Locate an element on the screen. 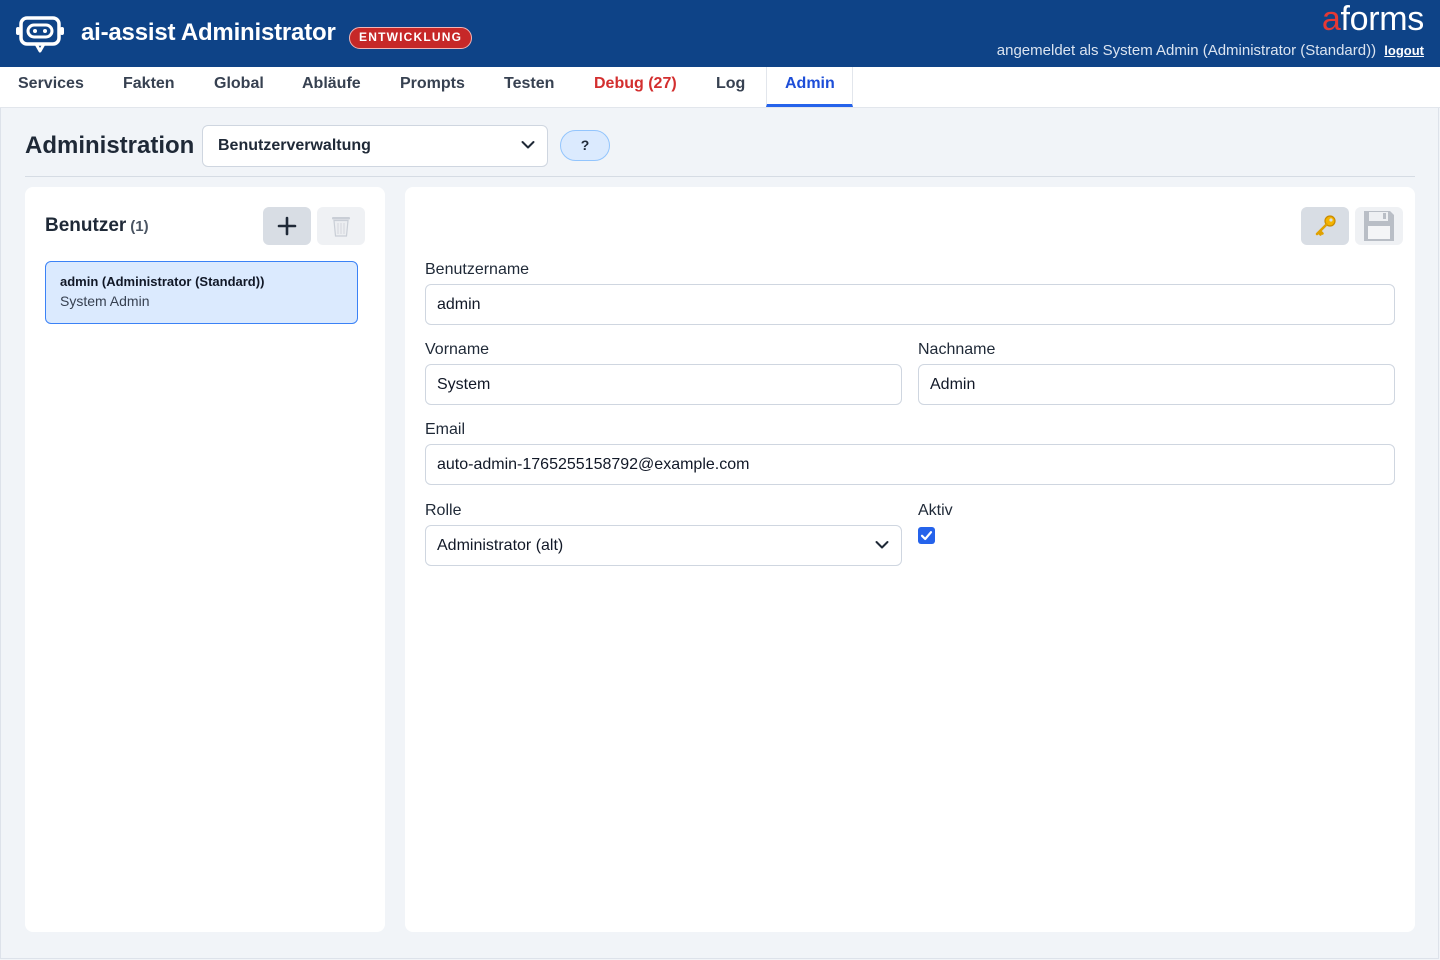  environment-badge: ENTWICKLUNG is located at coordinates (411, 38).